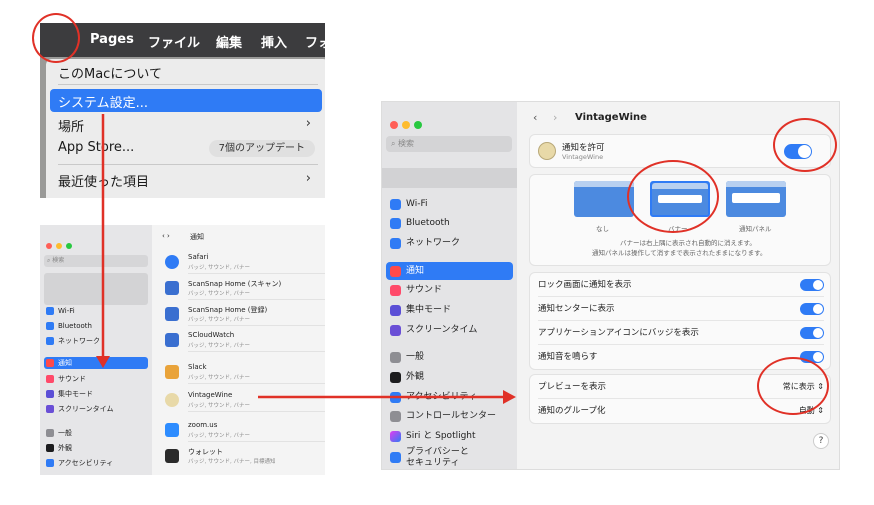 This screenshot has width=874, height=505. What do you see at coordinates (103, 362) in the screenshot?
I see `arrow-head-down` at bounding box center [103, 362].